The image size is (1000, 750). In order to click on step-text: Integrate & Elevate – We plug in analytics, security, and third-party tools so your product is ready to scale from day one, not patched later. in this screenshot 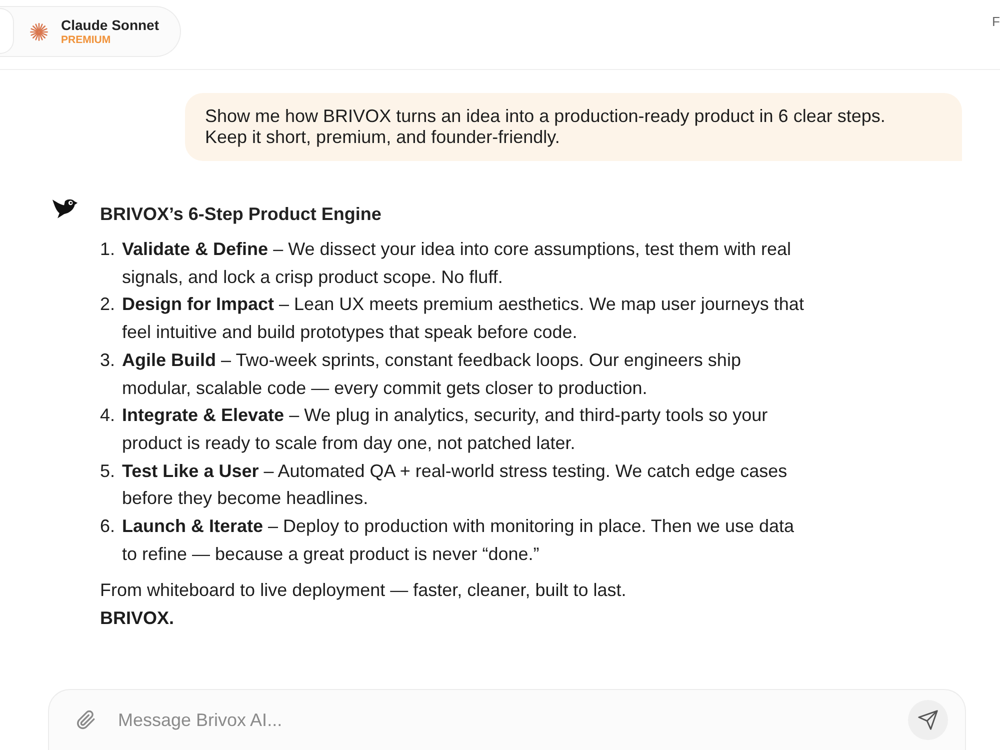, I will do `click(445, 429)`.